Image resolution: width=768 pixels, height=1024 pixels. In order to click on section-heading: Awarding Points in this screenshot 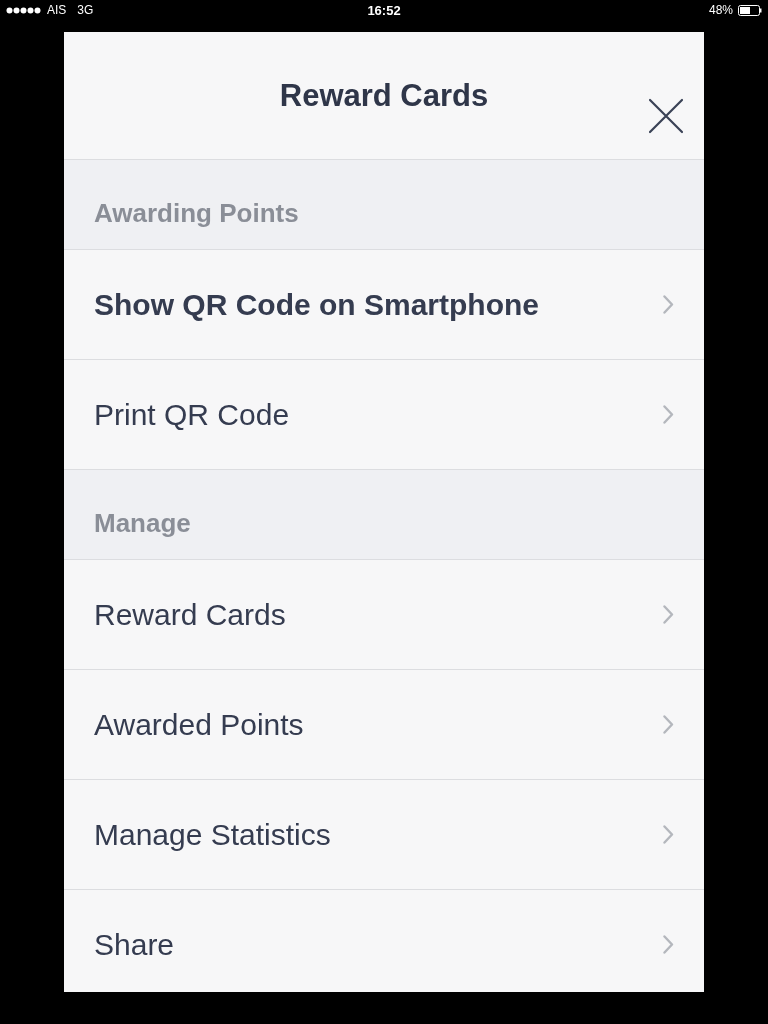, I will do `click(196, 213)`.